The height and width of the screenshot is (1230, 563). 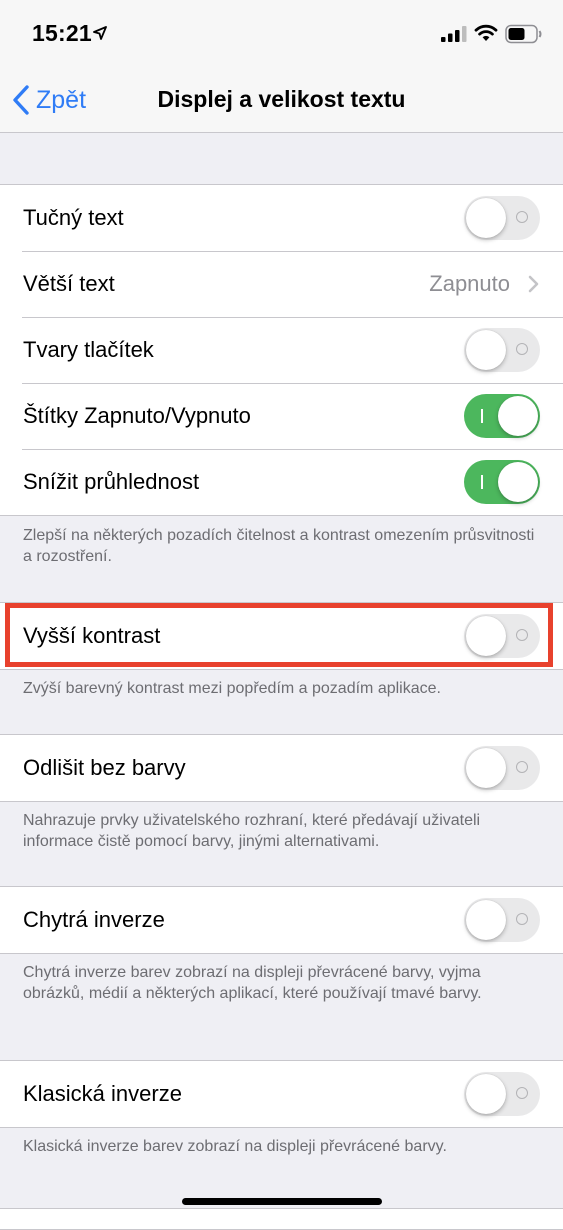 What do you see at coordinates (523, 34) in the screenshot?
I see `battery-icon` at bounding box center [523, 34].